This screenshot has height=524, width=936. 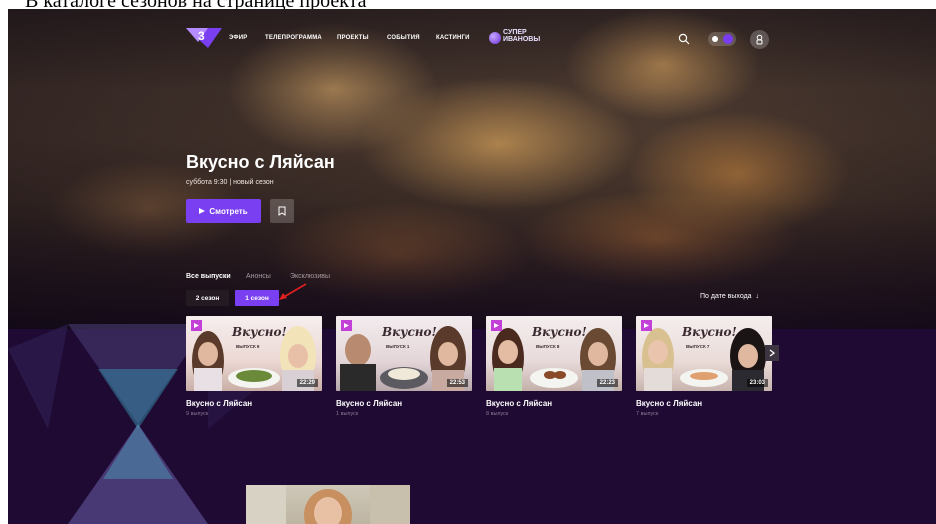 What do you see at coordinates (254, 353) in the screenshot?
I see `episode-thumbnail: Вкусно! ВЫПУСК 9 22:29` at bounding box center [254, 353].